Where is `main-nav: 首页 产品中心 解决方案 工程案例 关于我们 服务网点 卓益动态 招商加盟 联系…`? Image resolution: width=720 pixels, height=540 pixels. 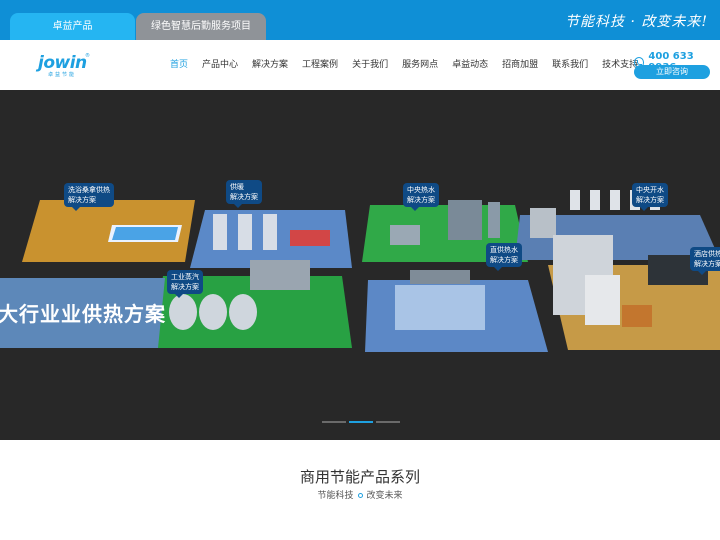
main-nav: 首页 产品中心 解决方案 工程案例 关于我们 服务网点 卓益动态 招商加盟 联系… is located at coordinates (411, 65).